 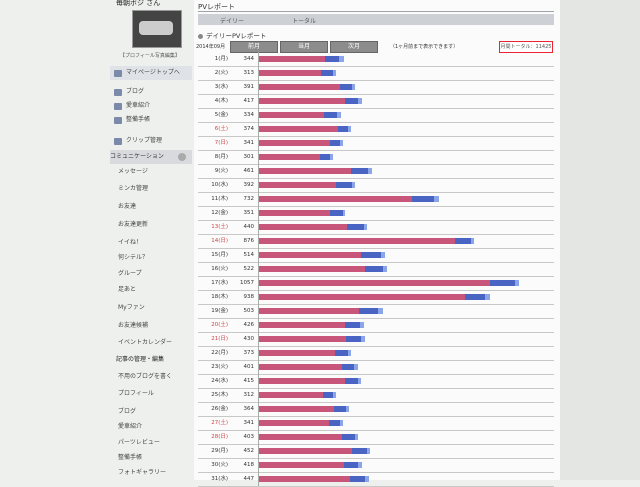 What do you see at coordinates (219, 199) in the screenshot?
I see `day-label: 11(木)` at bounding box center [219, 199].